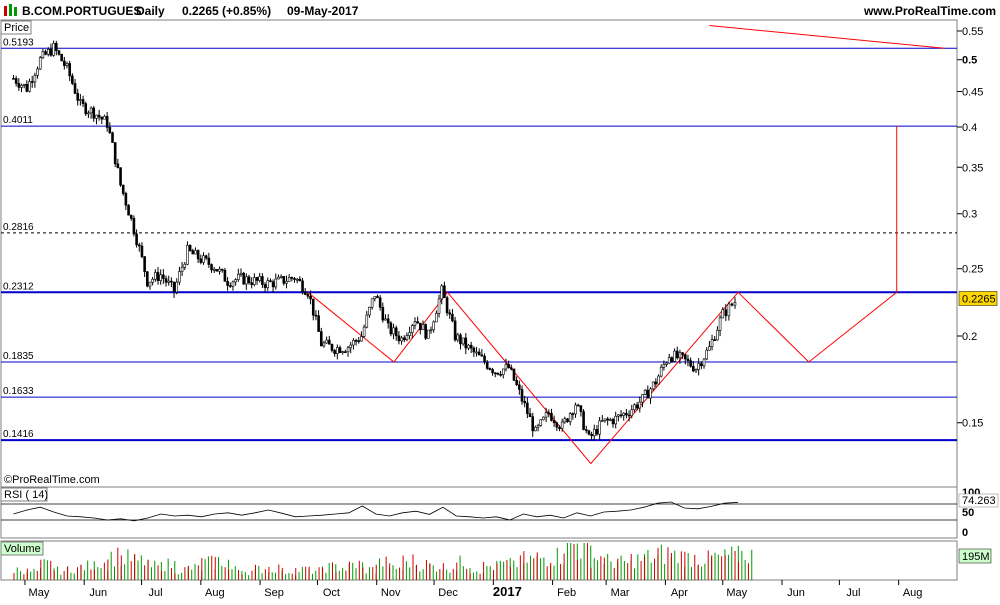 Image resolution: width=1000 pixels, height=605 pixels. What do you see at coordinates (499, 512) in the screenshot?
I see `rsi-panel: RSI ( 14) 10050074.263` at bounding box center [499, 512].